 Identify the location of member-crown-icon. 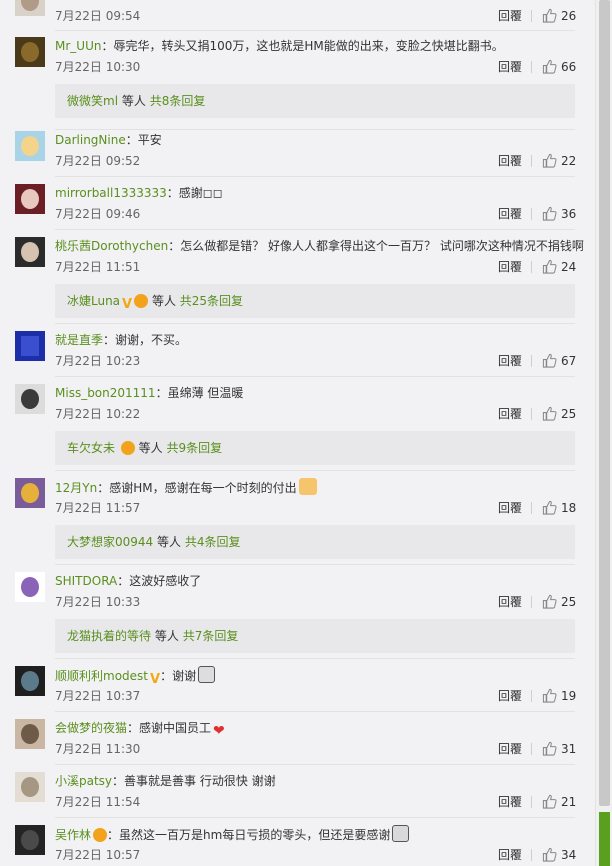
(100, 835).